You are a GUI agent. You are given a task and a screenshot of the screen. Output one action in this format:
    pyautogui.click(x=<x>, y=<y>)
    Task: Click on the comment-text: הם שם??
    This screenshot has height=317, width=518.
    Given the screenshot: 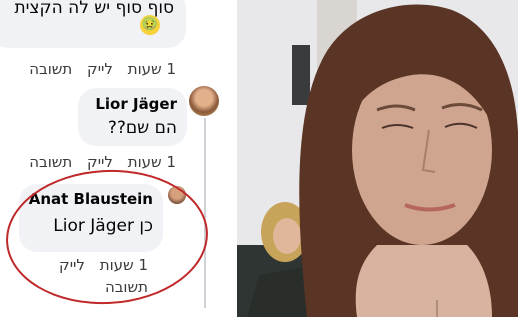 What is the action you would take?
    pyautogui.click(x=142, y=128)
    